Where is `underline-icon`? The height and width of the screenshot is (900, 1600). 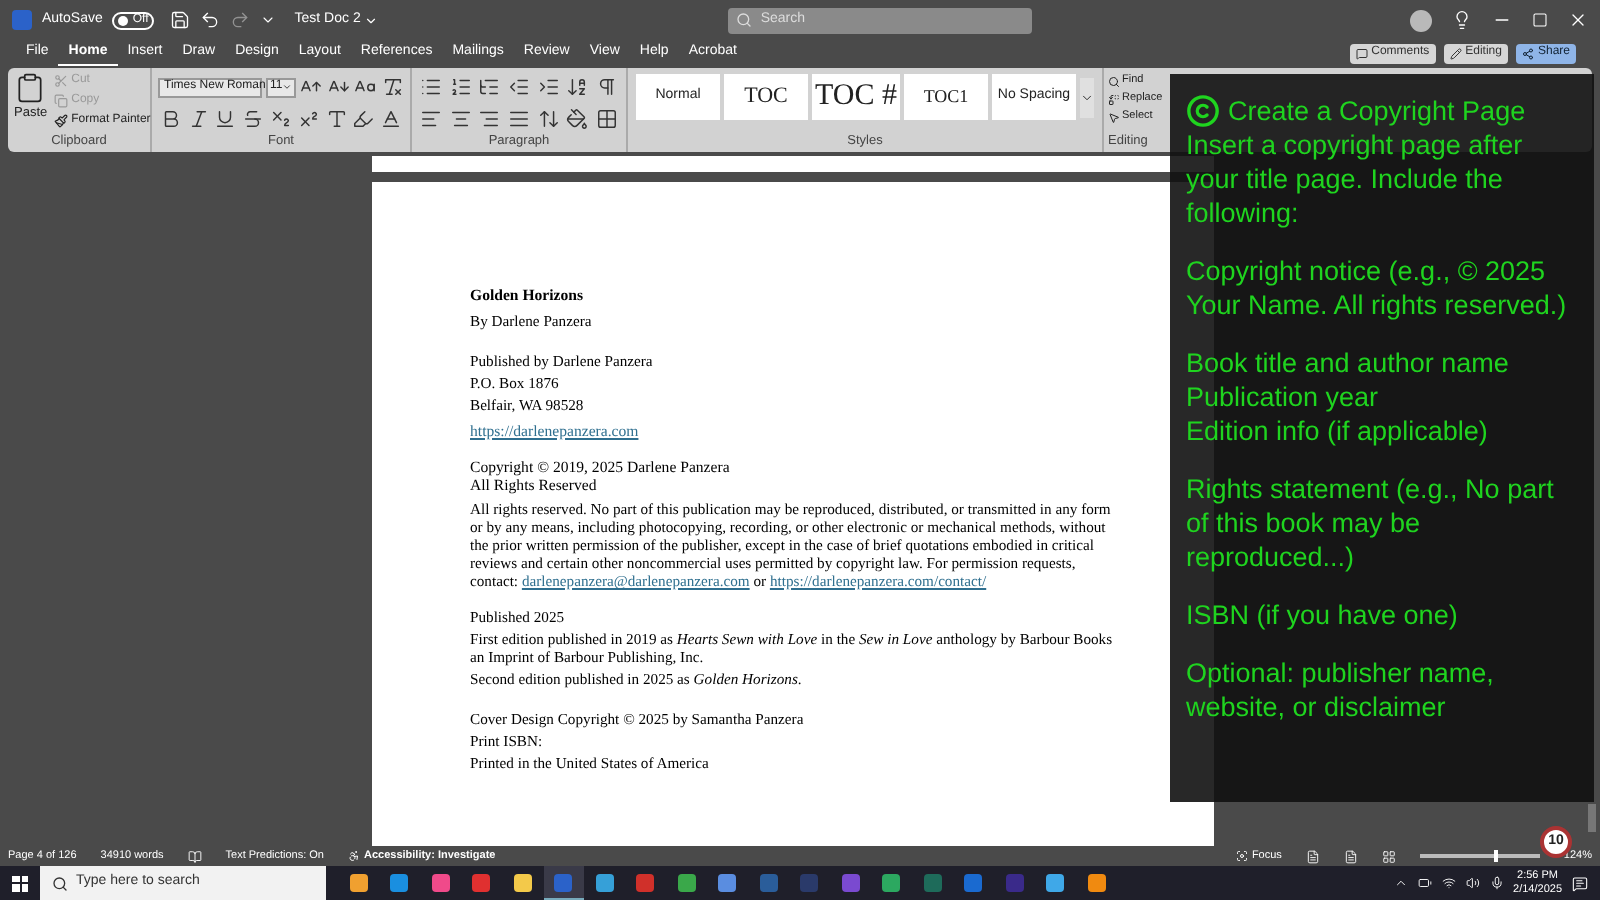 underline-icon is located at coordinates (225, 119).